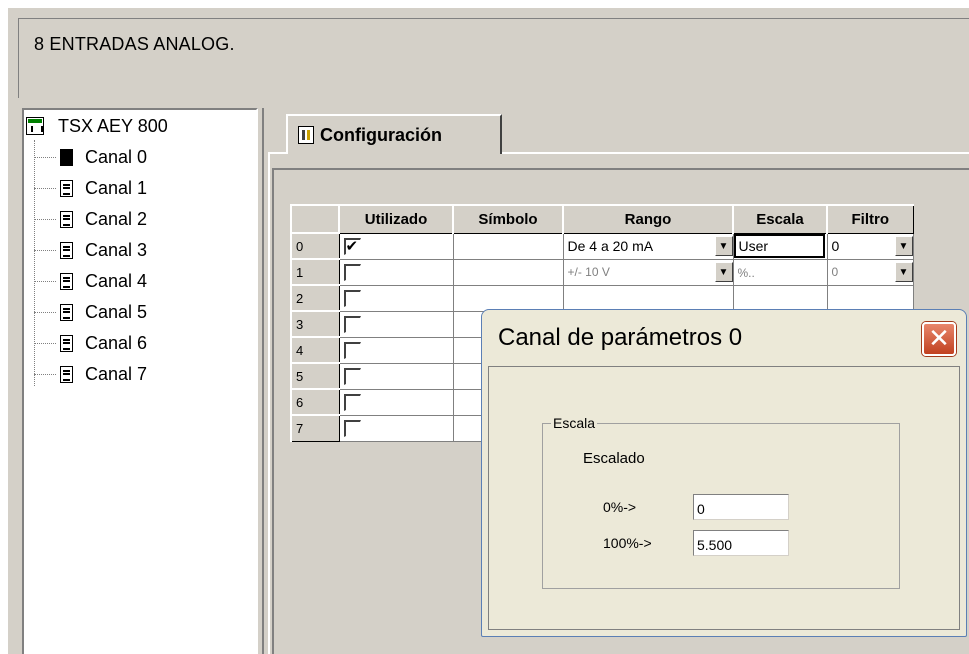 The height and width of the screenshot is (654, 969). I want to click on tree-item-label: Canal 3, so click(116, 249).